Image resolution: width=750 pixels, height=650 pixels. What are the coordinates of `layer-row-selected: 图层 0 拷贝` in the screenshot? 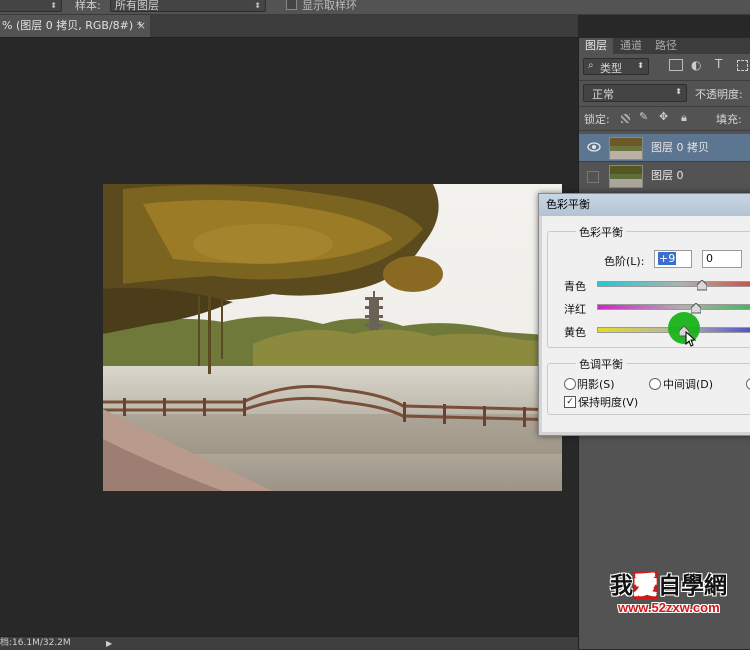 It's located at (664, 147).